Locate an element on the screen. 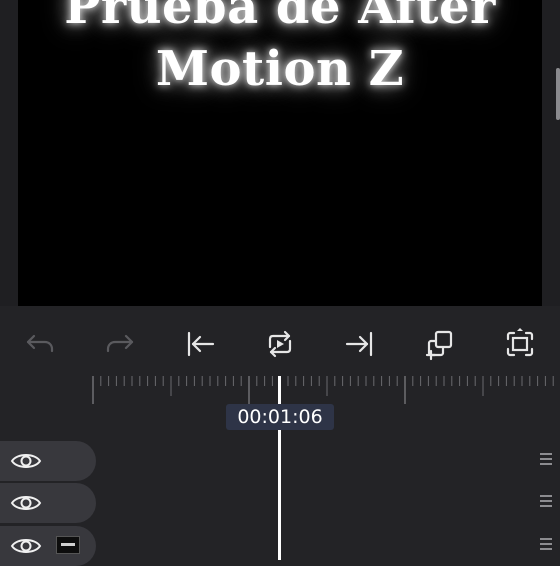  jump-to-end-button is located at coordinates (360, 344).